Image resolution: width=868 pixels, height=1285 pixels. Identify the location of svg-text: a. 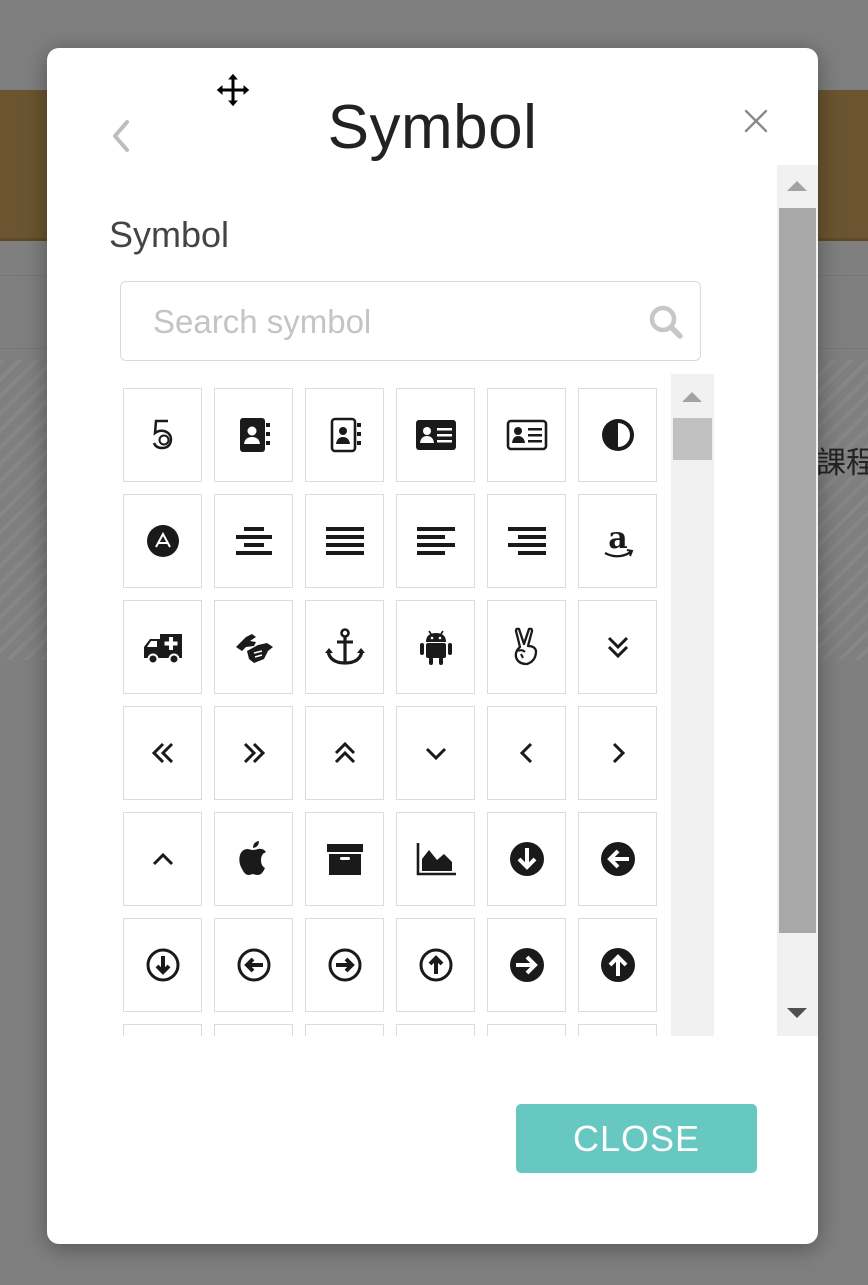
(617, 538).